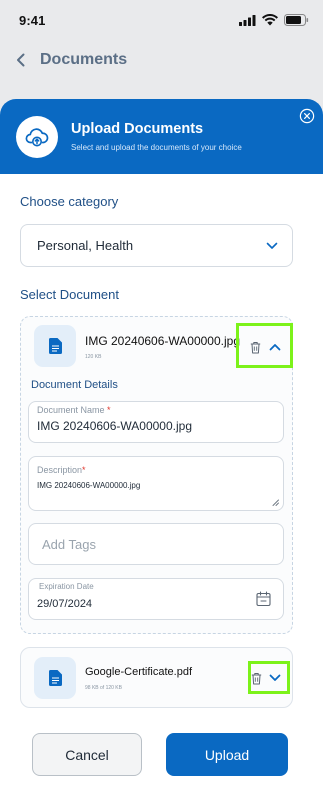  What do you see at coordinates (137, 129) in the screenshot?
I see `sheet-title: Upload Documents` at bounding box center [137, 129].